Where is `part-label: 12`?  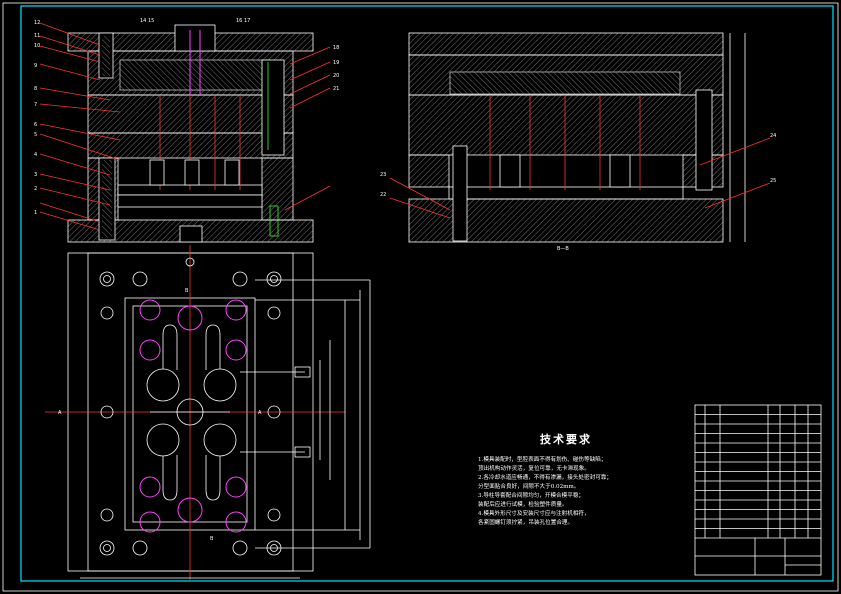 part-label: 12 is located at coordinates (37, 23).